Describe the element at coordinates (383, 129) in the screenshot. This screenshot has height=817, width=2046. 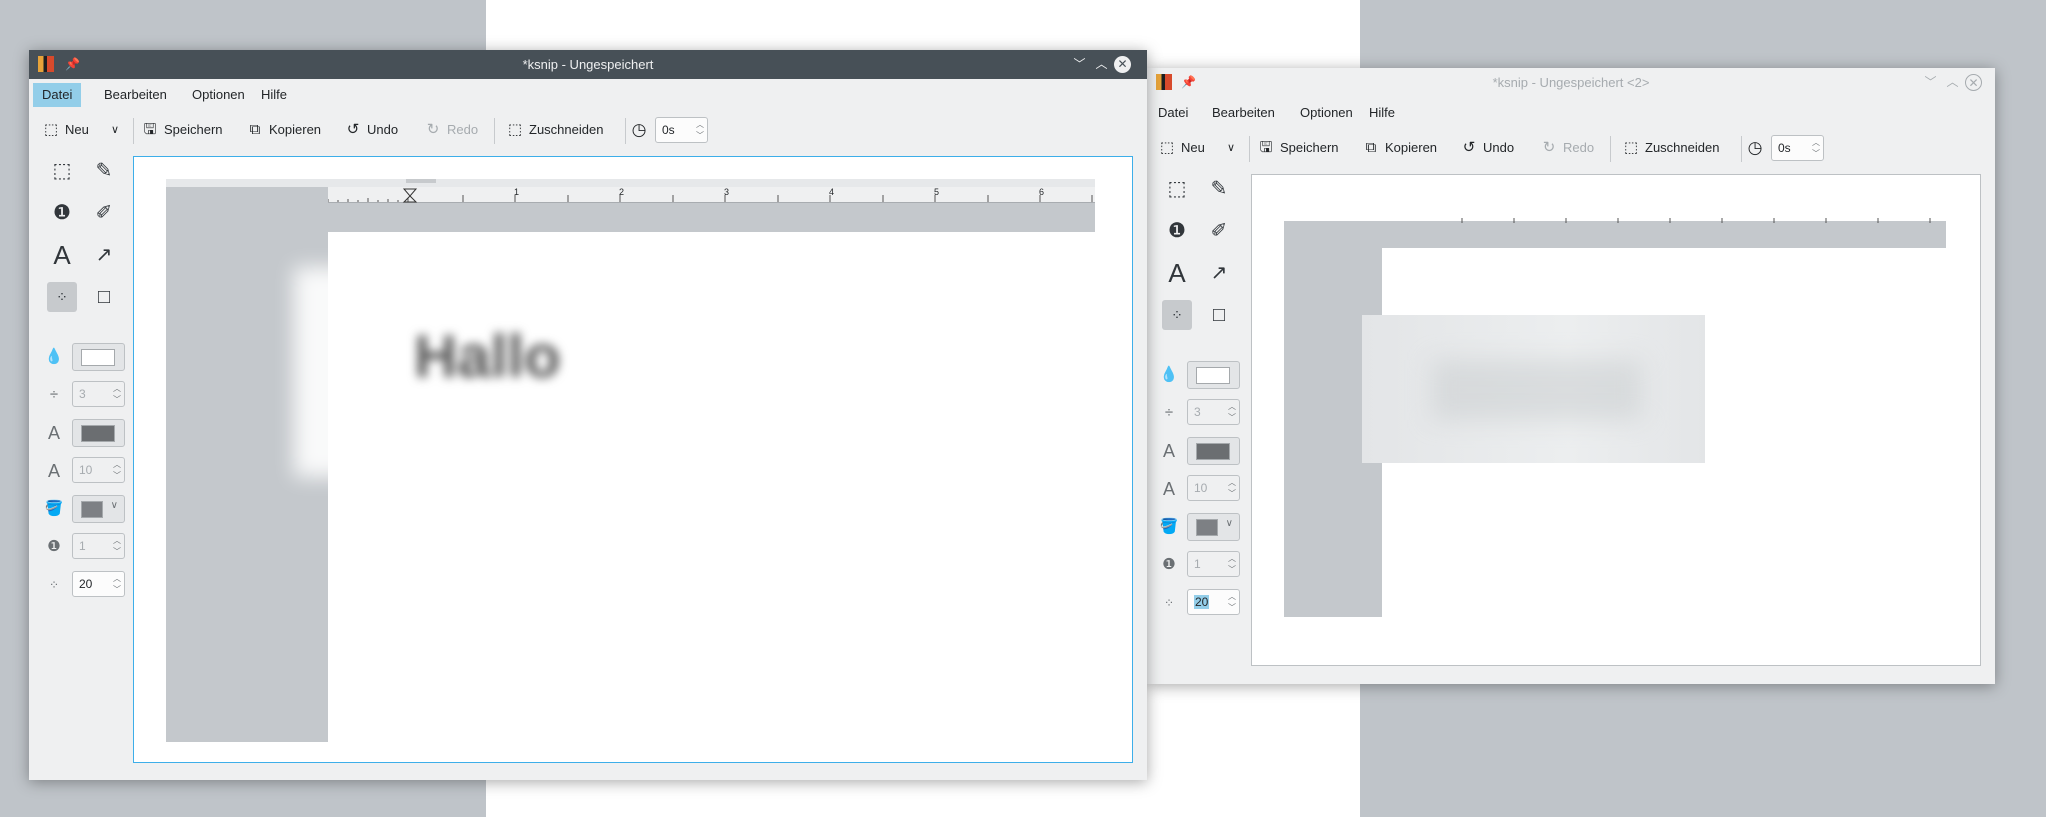
I see `undo-label: Undo` at that location.